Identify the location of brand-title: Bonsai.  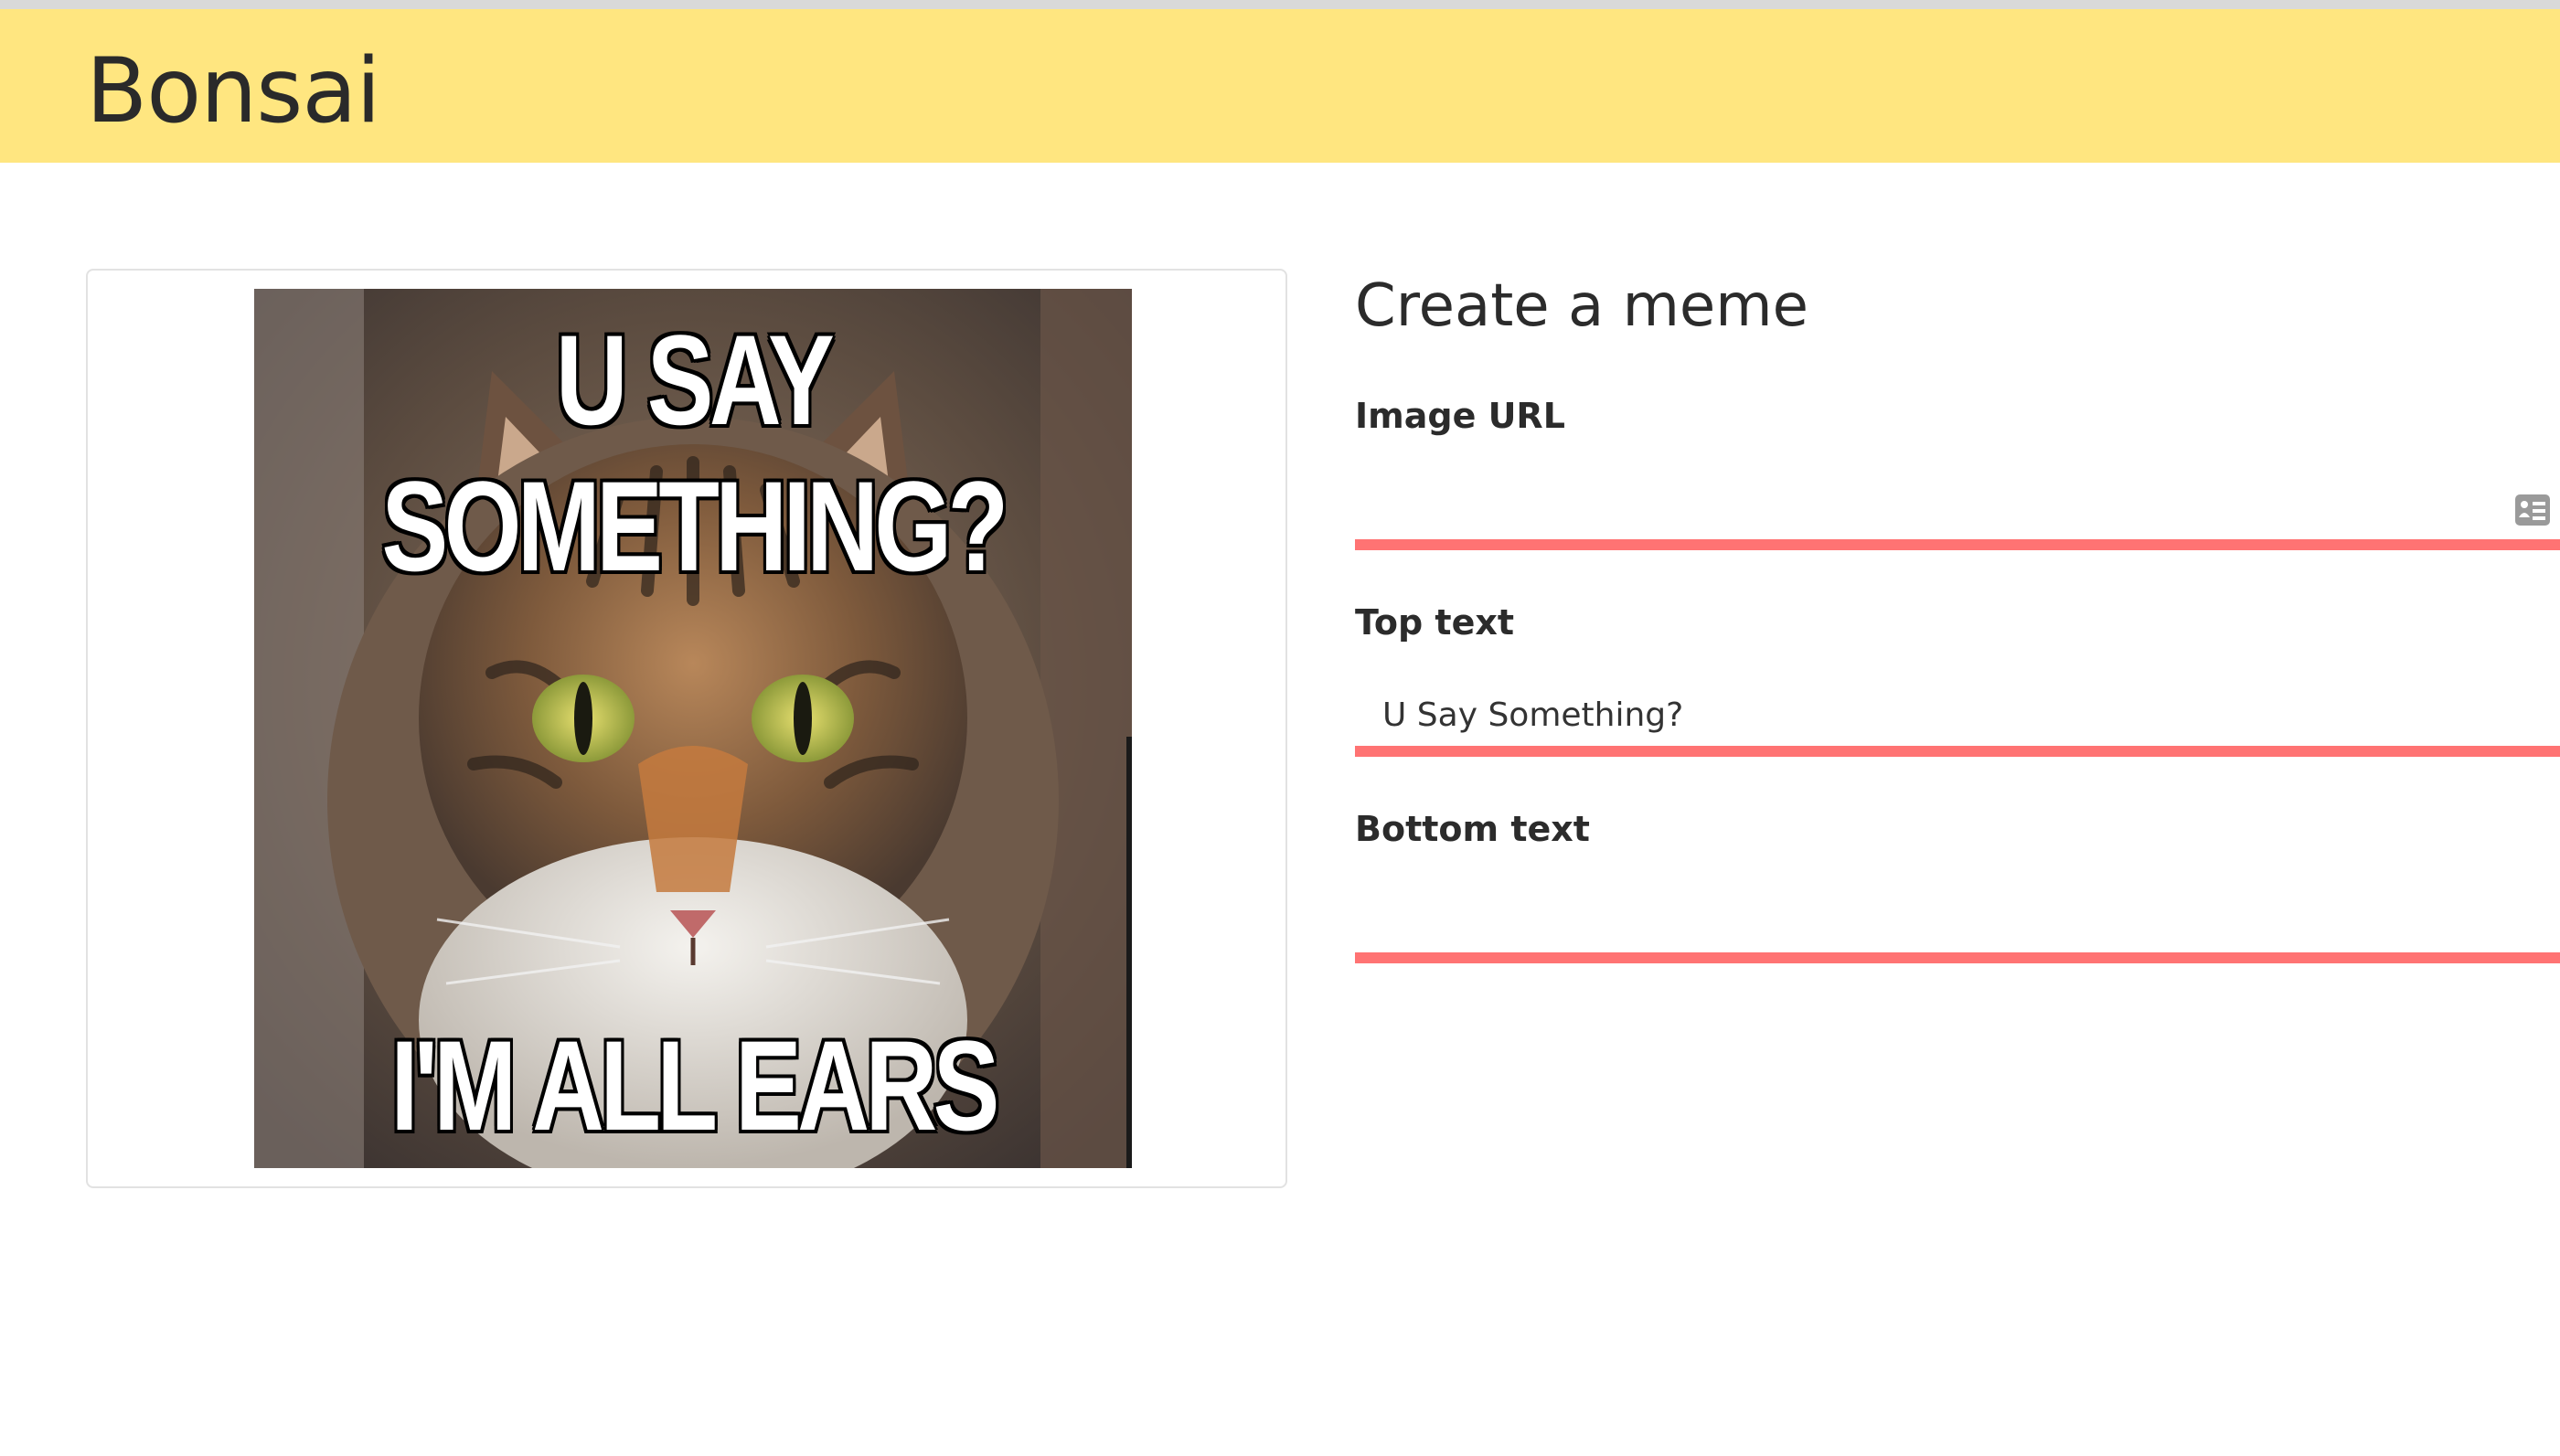
(233, 92).